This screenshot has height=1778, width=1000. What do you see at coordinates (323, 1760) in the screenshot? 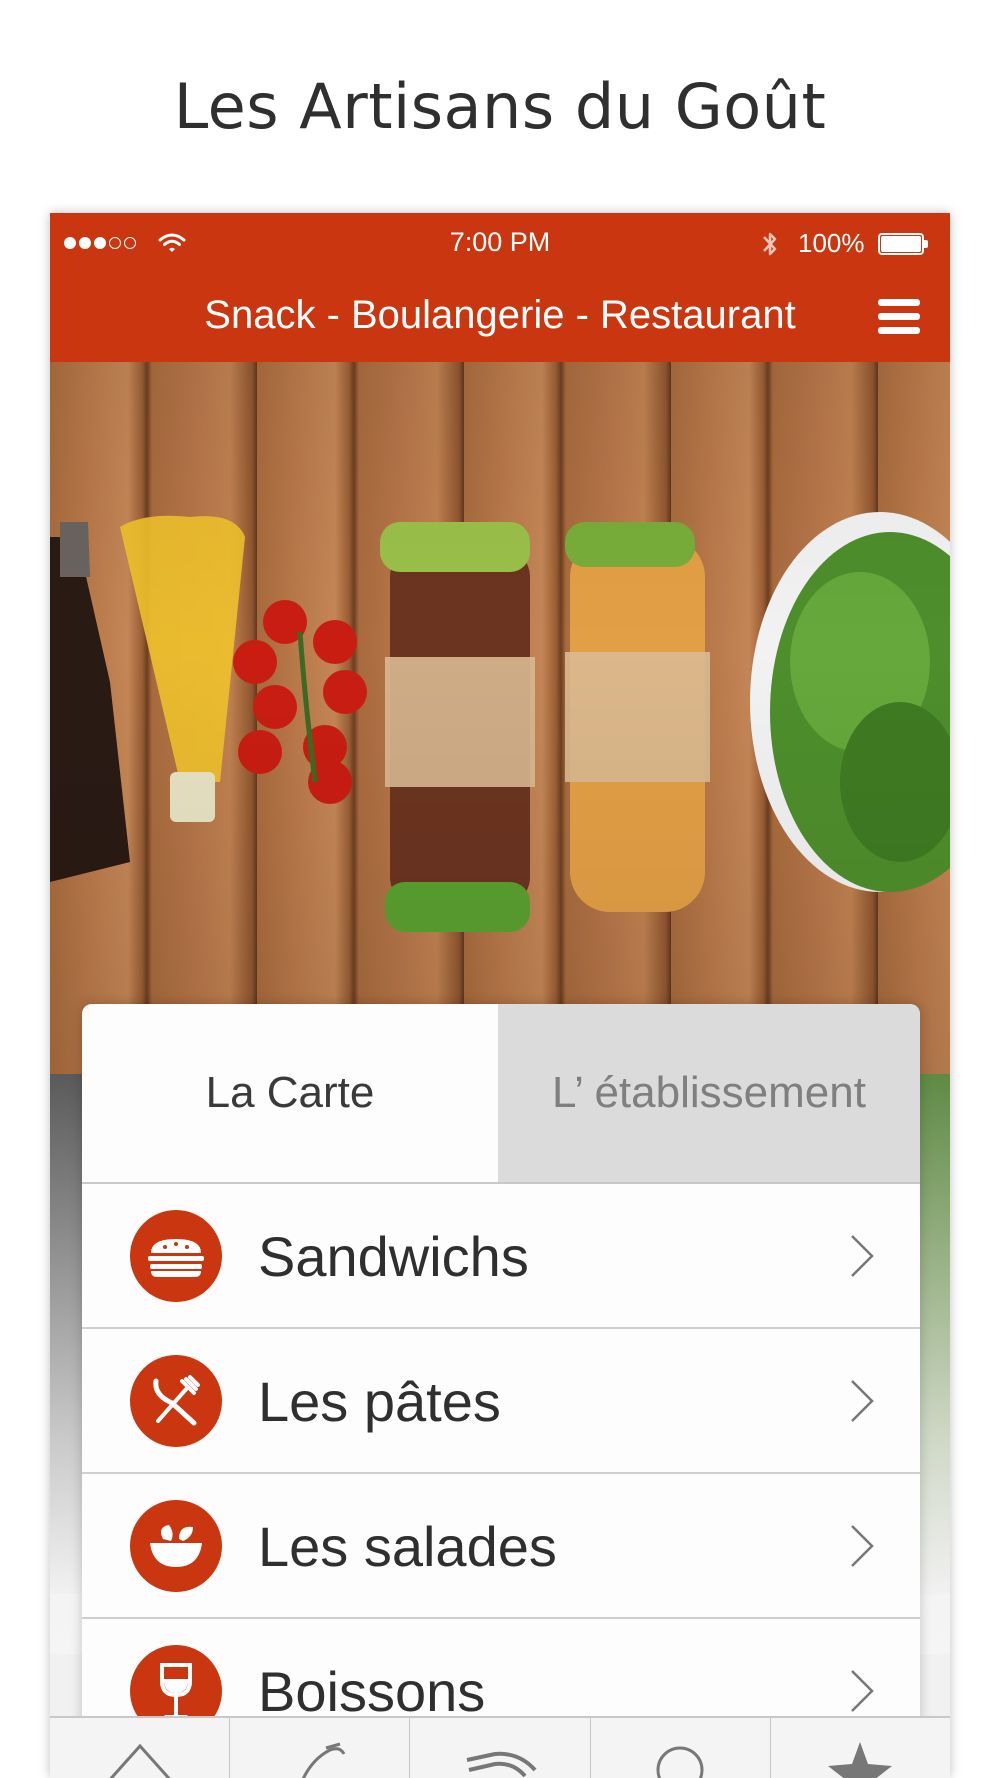
I see `phone-icon` at bounding box center [323, 1760].